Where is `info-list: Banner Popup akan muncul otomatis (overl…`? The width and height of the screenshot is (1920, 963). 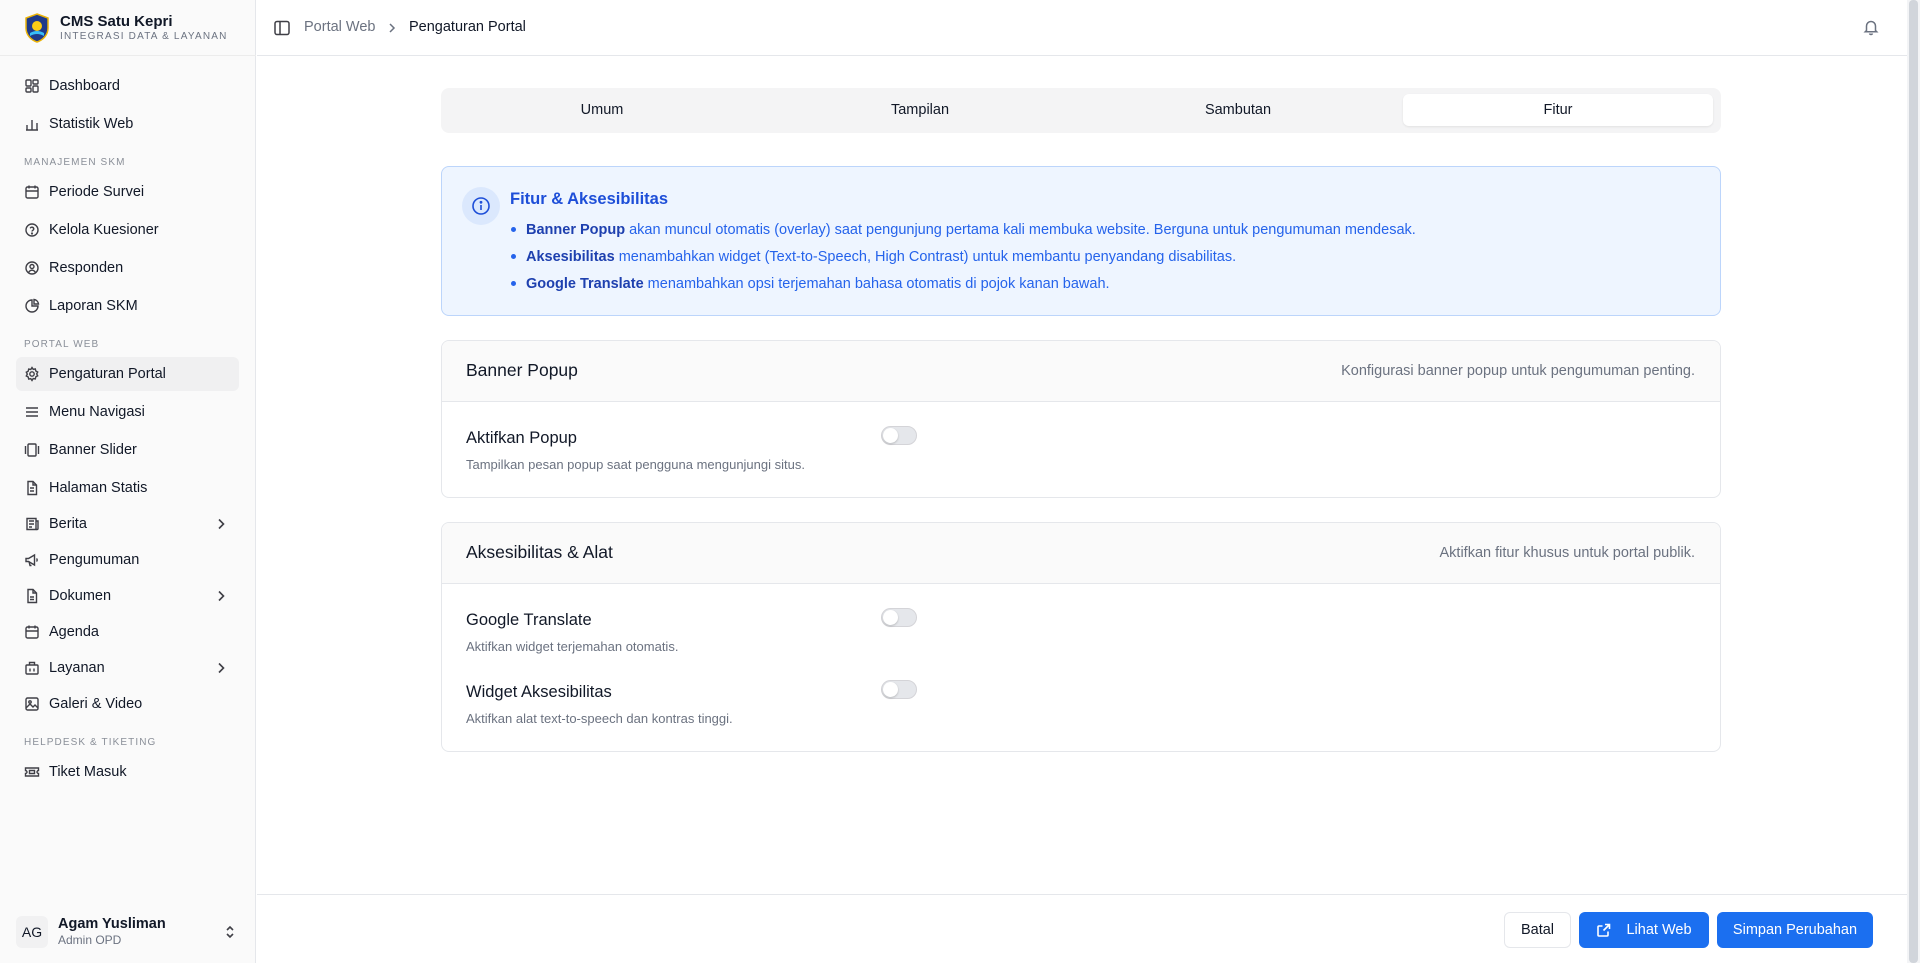 info-list: Banner Popup akan muncul otomatis (overl… is located at coordinates (963, 261).